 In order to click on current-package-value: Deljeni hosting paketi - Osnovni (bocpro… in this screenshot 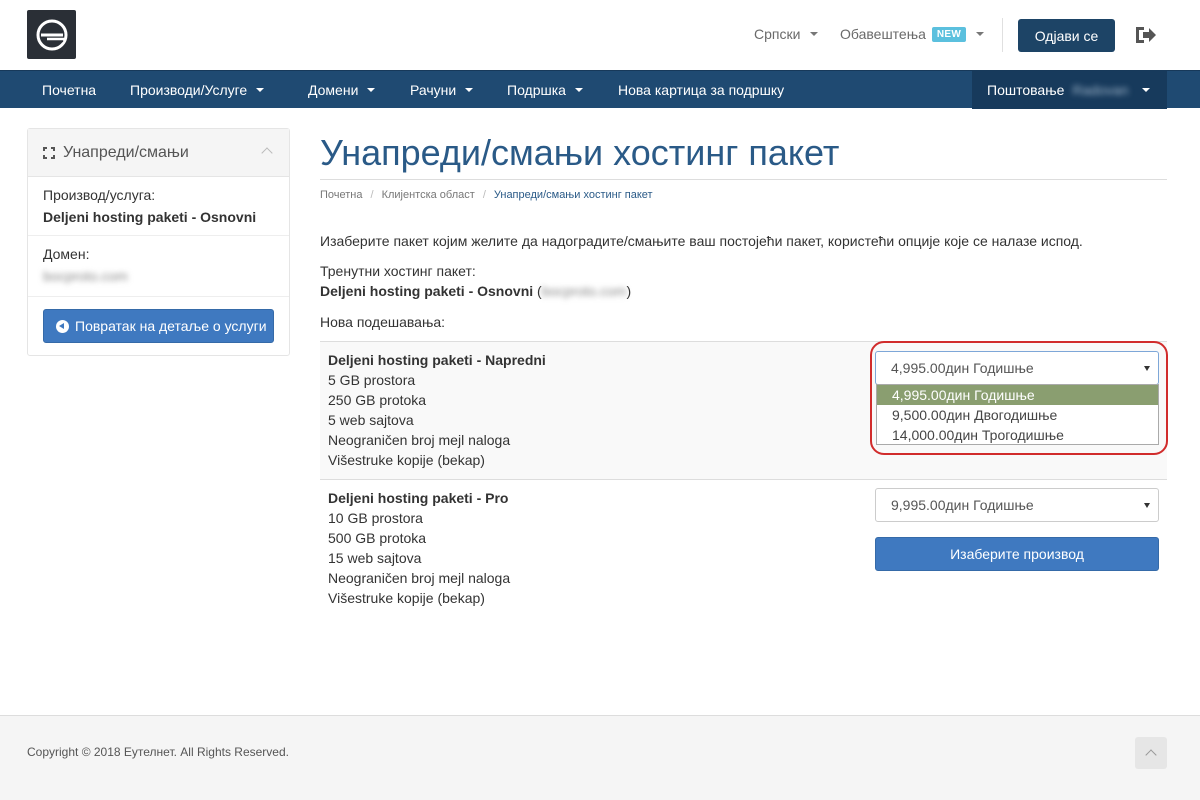, I will do `click(476, 291)`.